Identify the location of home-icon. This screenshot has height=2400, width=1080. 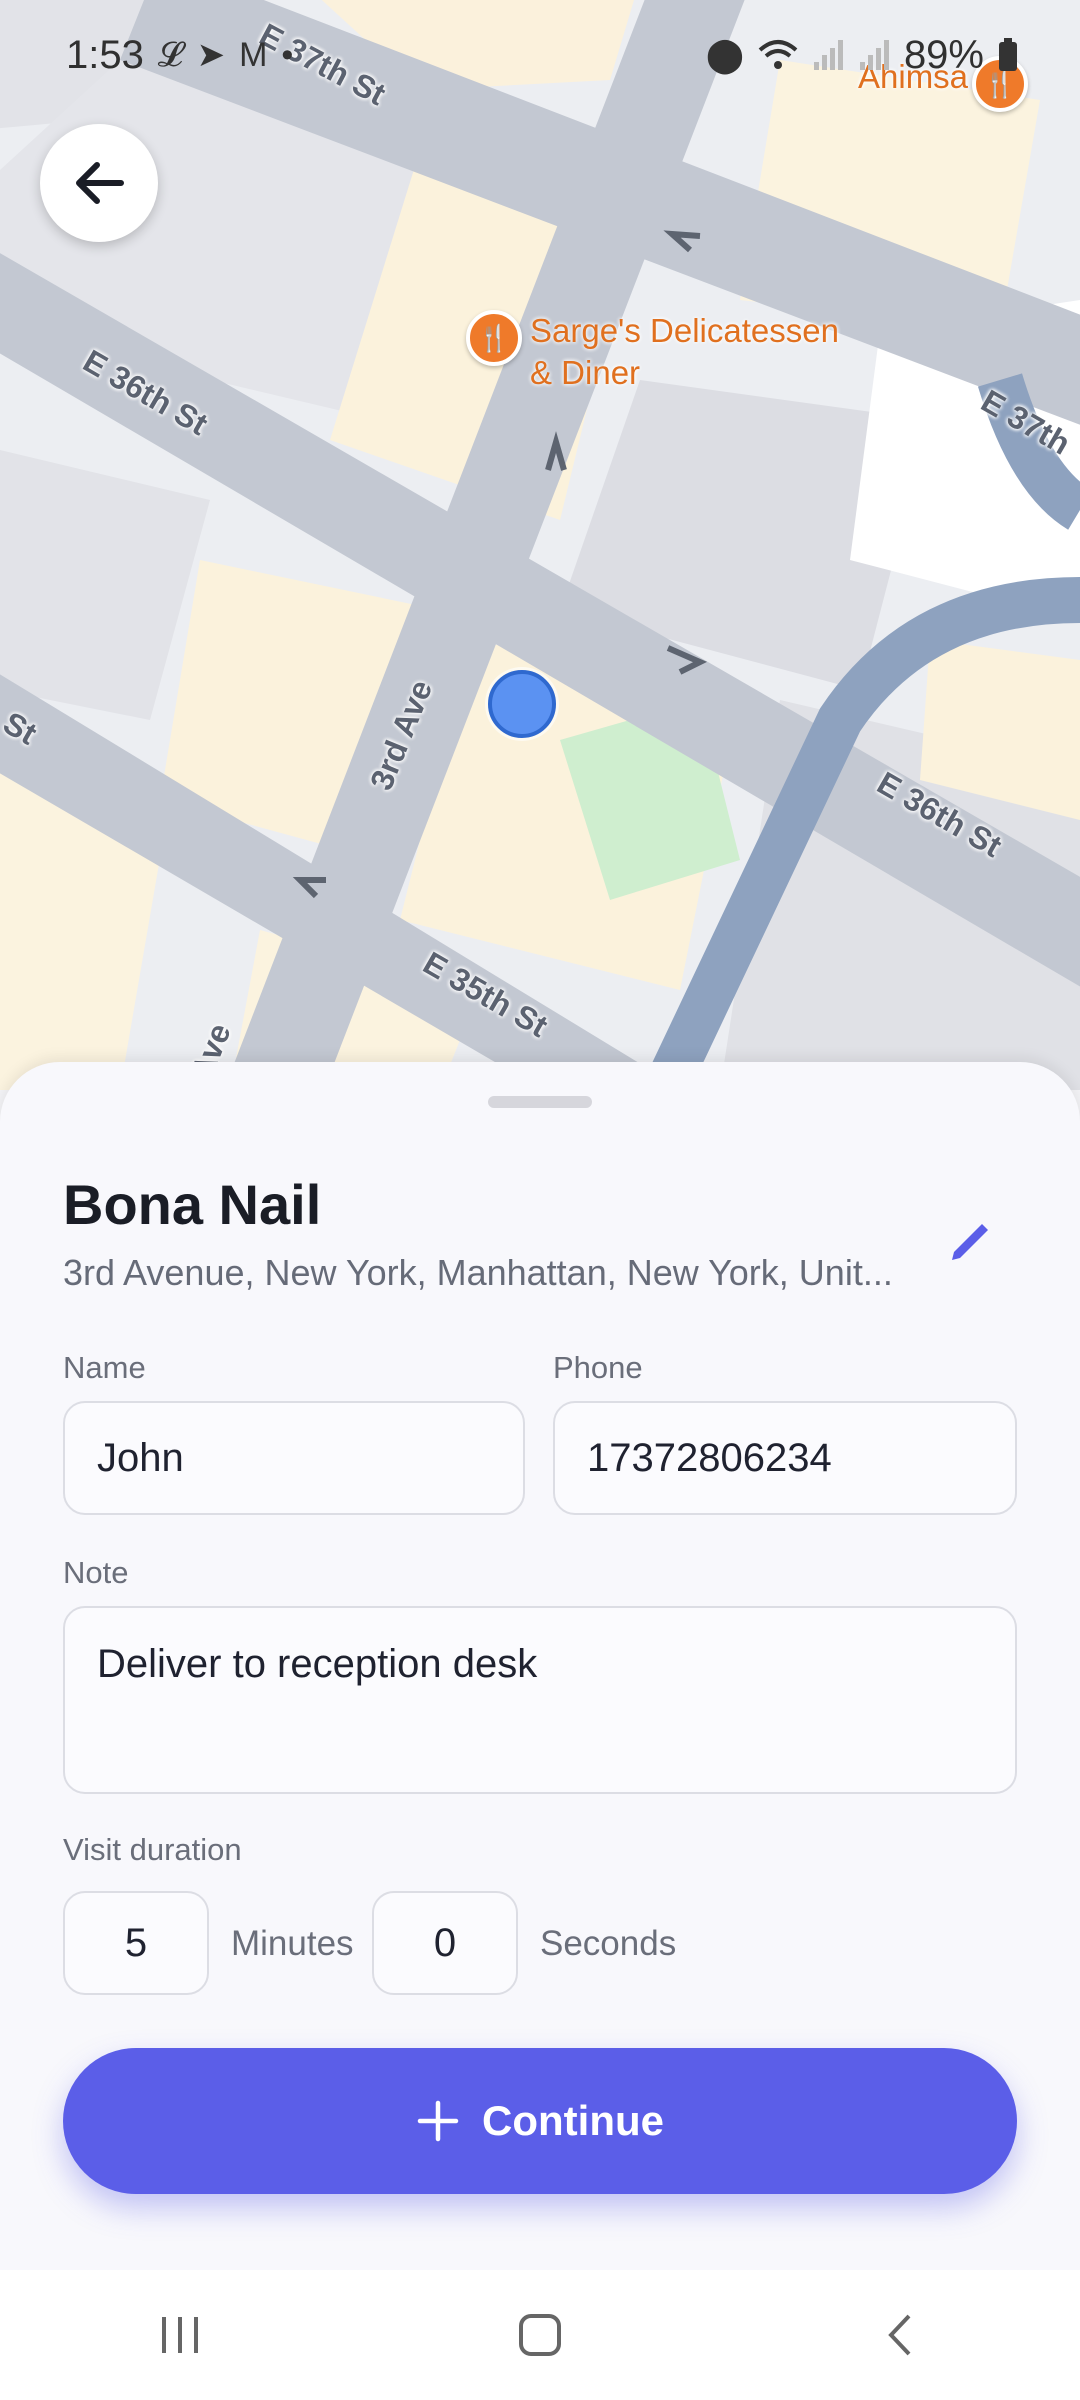
(540, 2335).